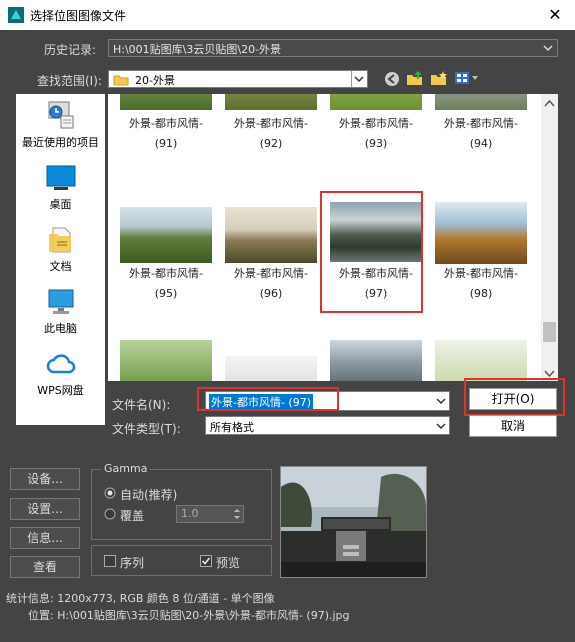 The width and height of the screenshot is (575, 642). What do you see at coordinates (203, 615) in the screenshot?
I see `location-value: H:\001贴图库\3云贝贴图\20-外景\外景-都市风情- (97).jpg` at bounding box center [203, 615].